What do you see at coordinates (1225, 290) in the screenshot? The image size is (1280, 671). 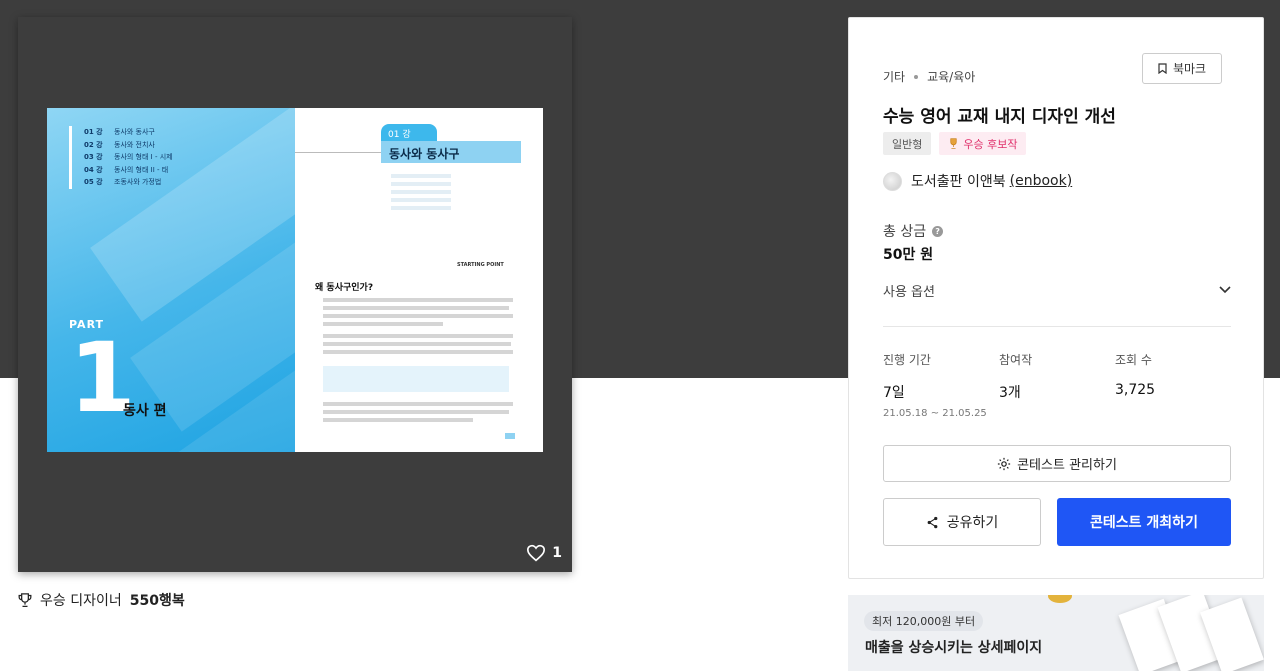 I see `chevron-down-icon` at bounding box center [1225, 290].